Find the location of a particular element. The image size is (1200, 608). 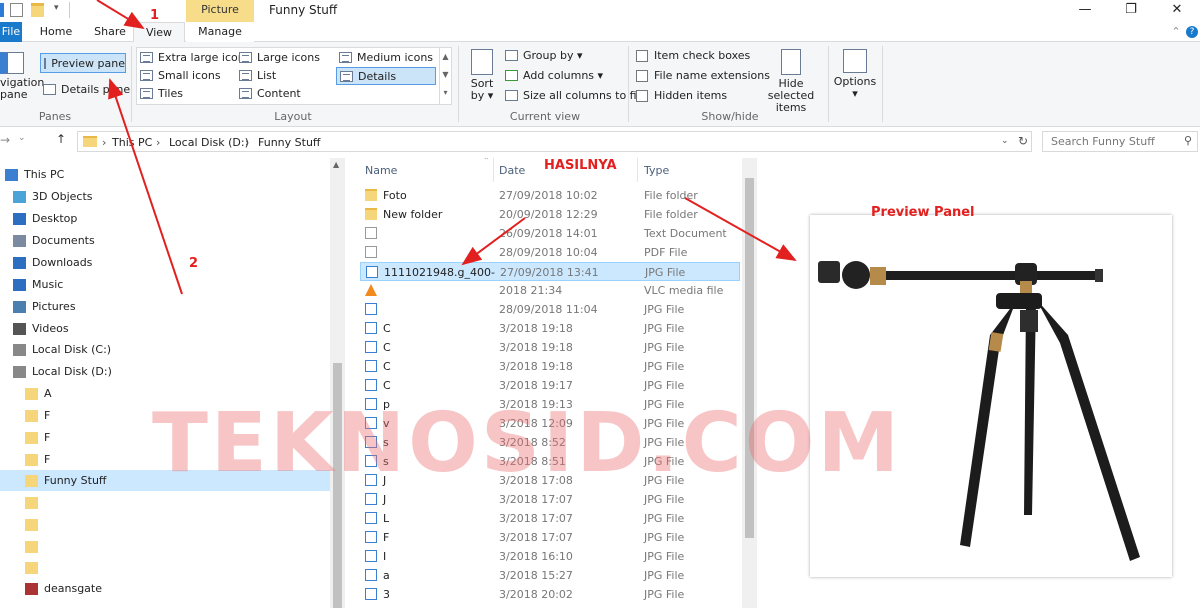

arrow-to-view-tab is located at coordinates (120, 15).